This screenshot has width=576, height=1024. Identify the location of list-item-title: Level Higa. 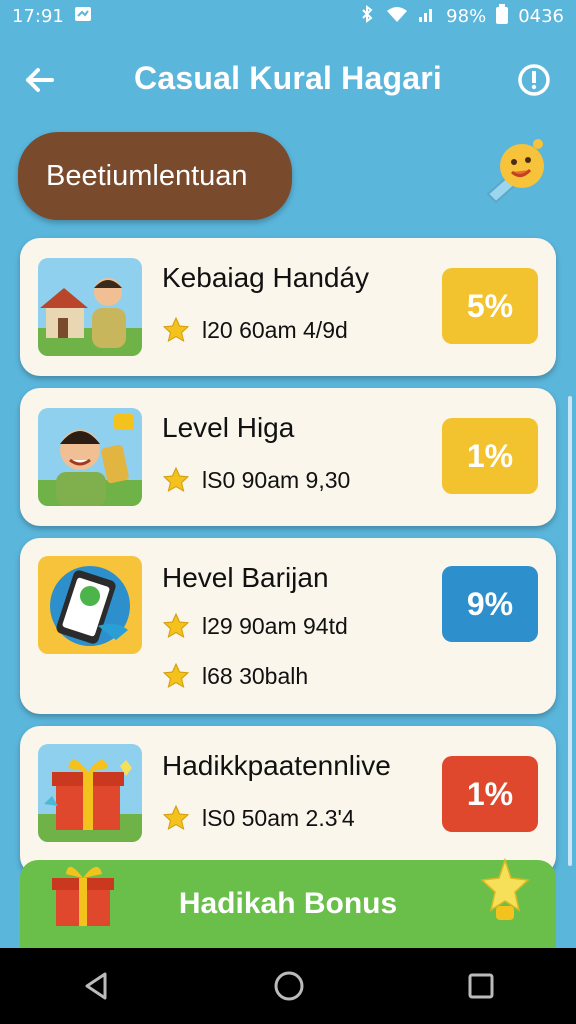
(228, 427).